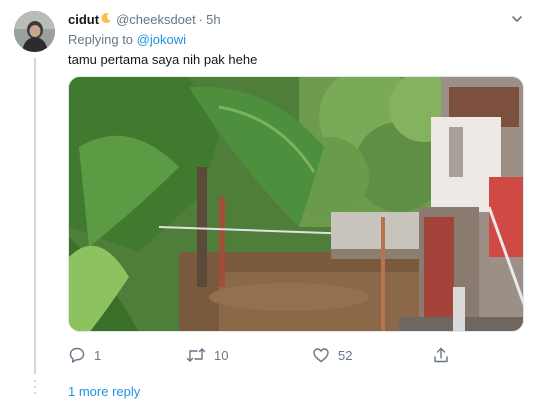 Image resolution: width=537 pixels, height=404 pixels. I want to click on reply-icon, so click(77, 355).